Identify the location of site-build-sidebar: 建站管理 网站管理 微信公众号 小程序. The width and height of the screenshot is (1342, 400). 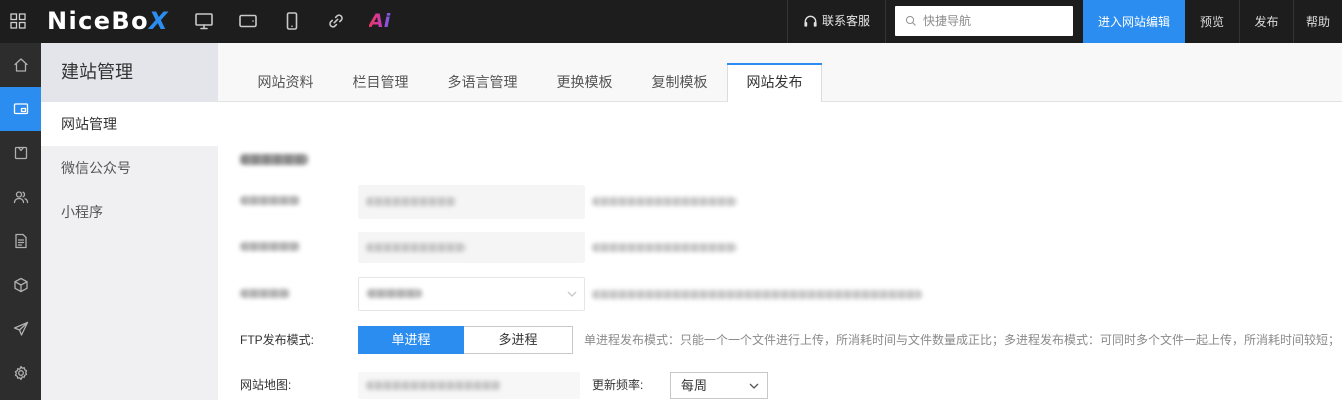
(129, 221).